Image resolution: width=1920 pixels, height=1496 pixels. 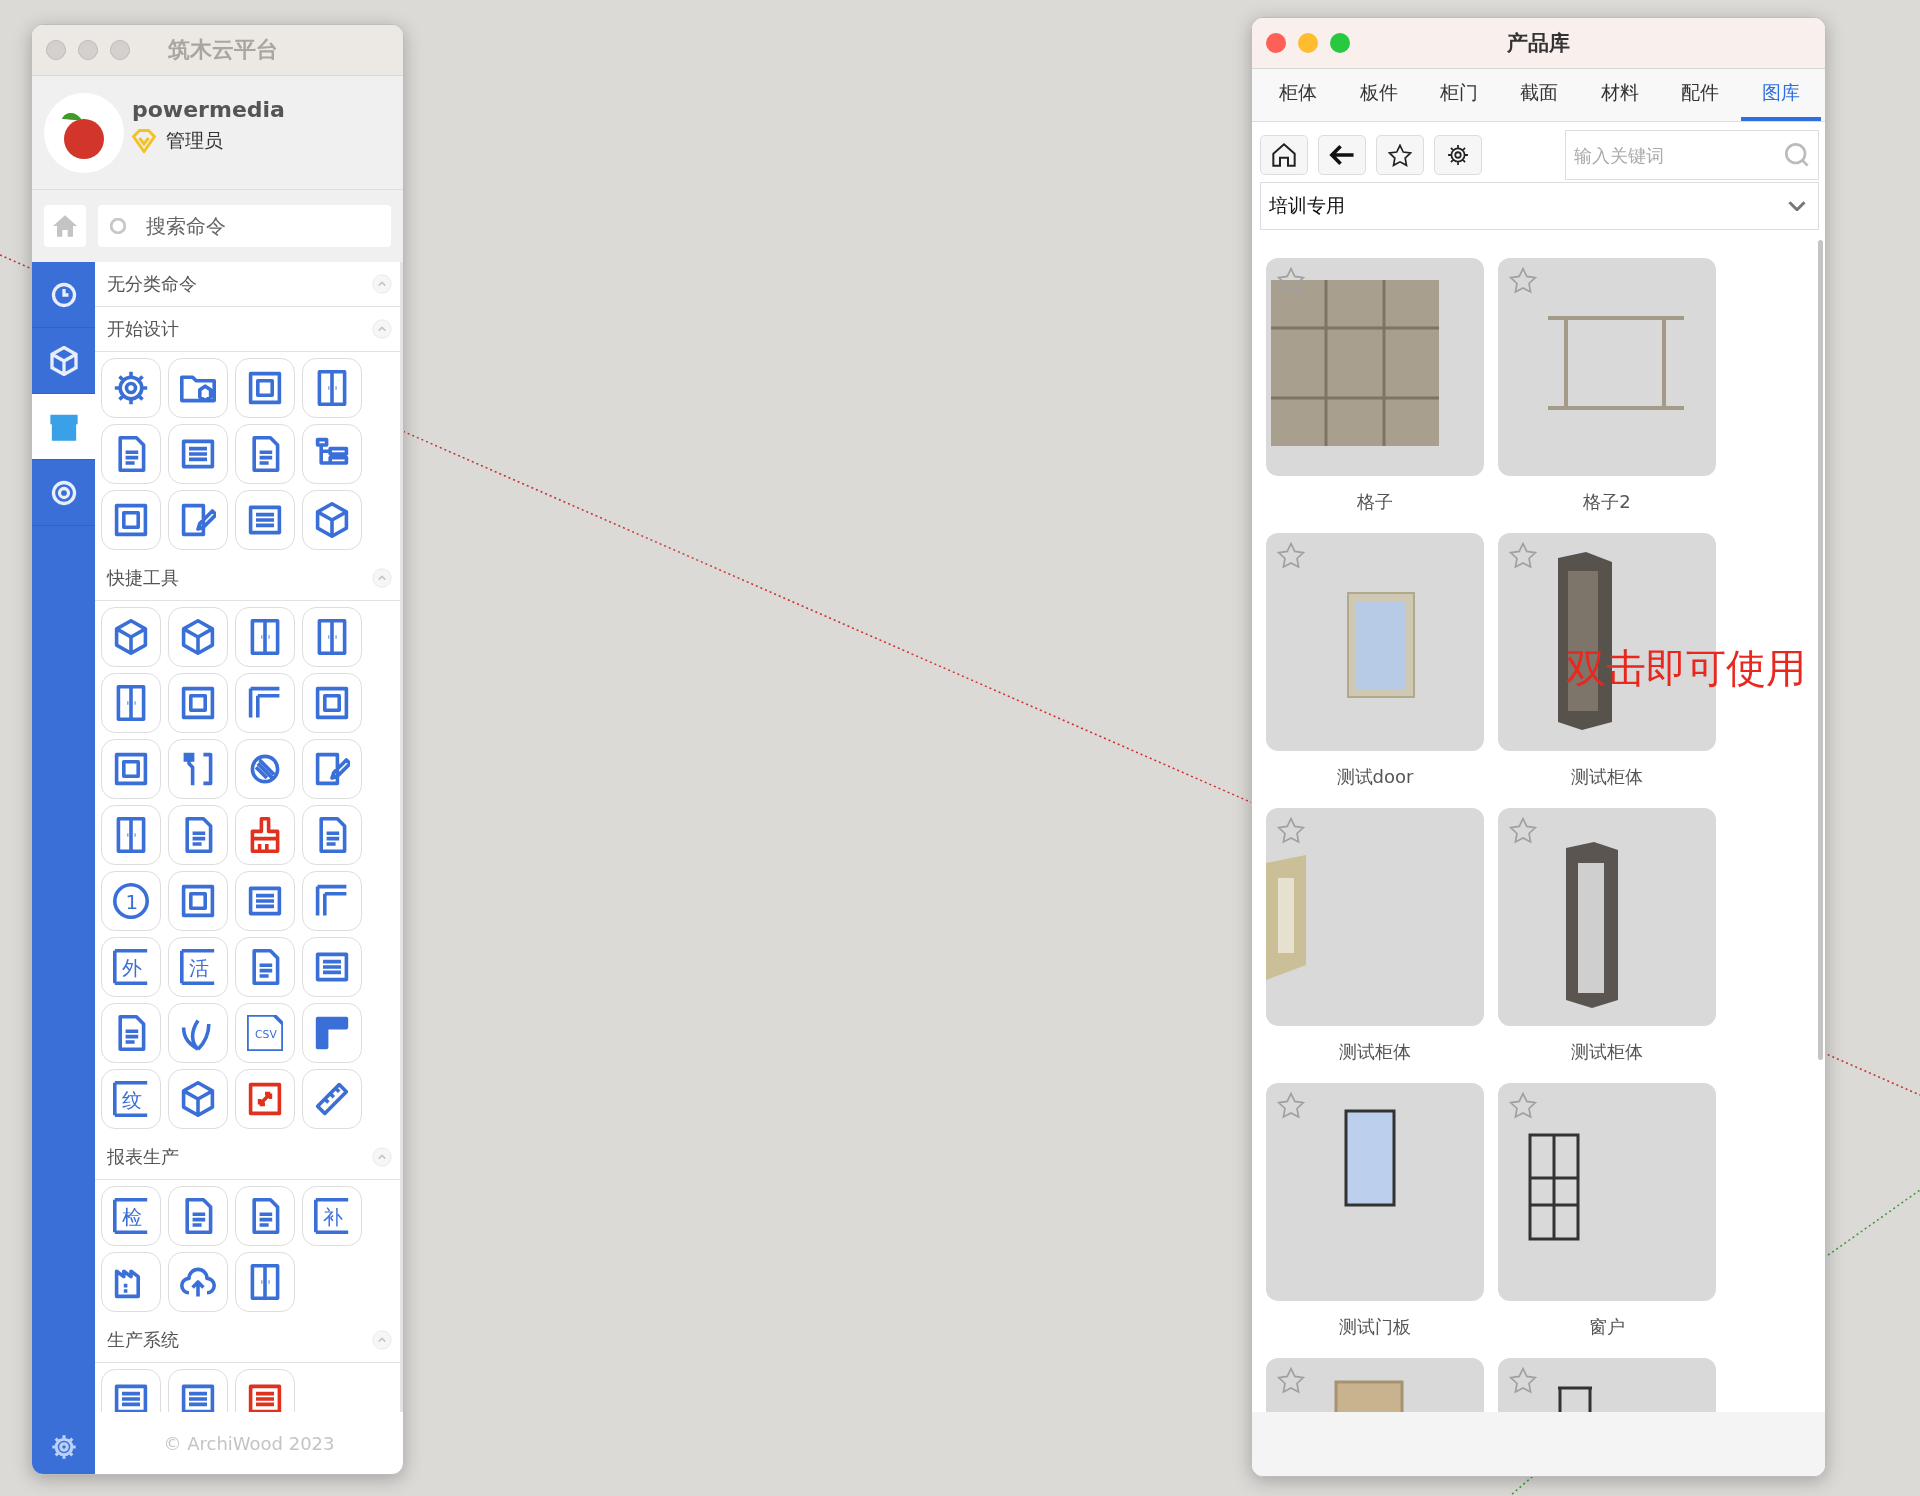 What do you see at coordinates (1375, 1052) in the screenshot?
I see `product-name: 测试柜体` at bounding box center [1375, 1052].